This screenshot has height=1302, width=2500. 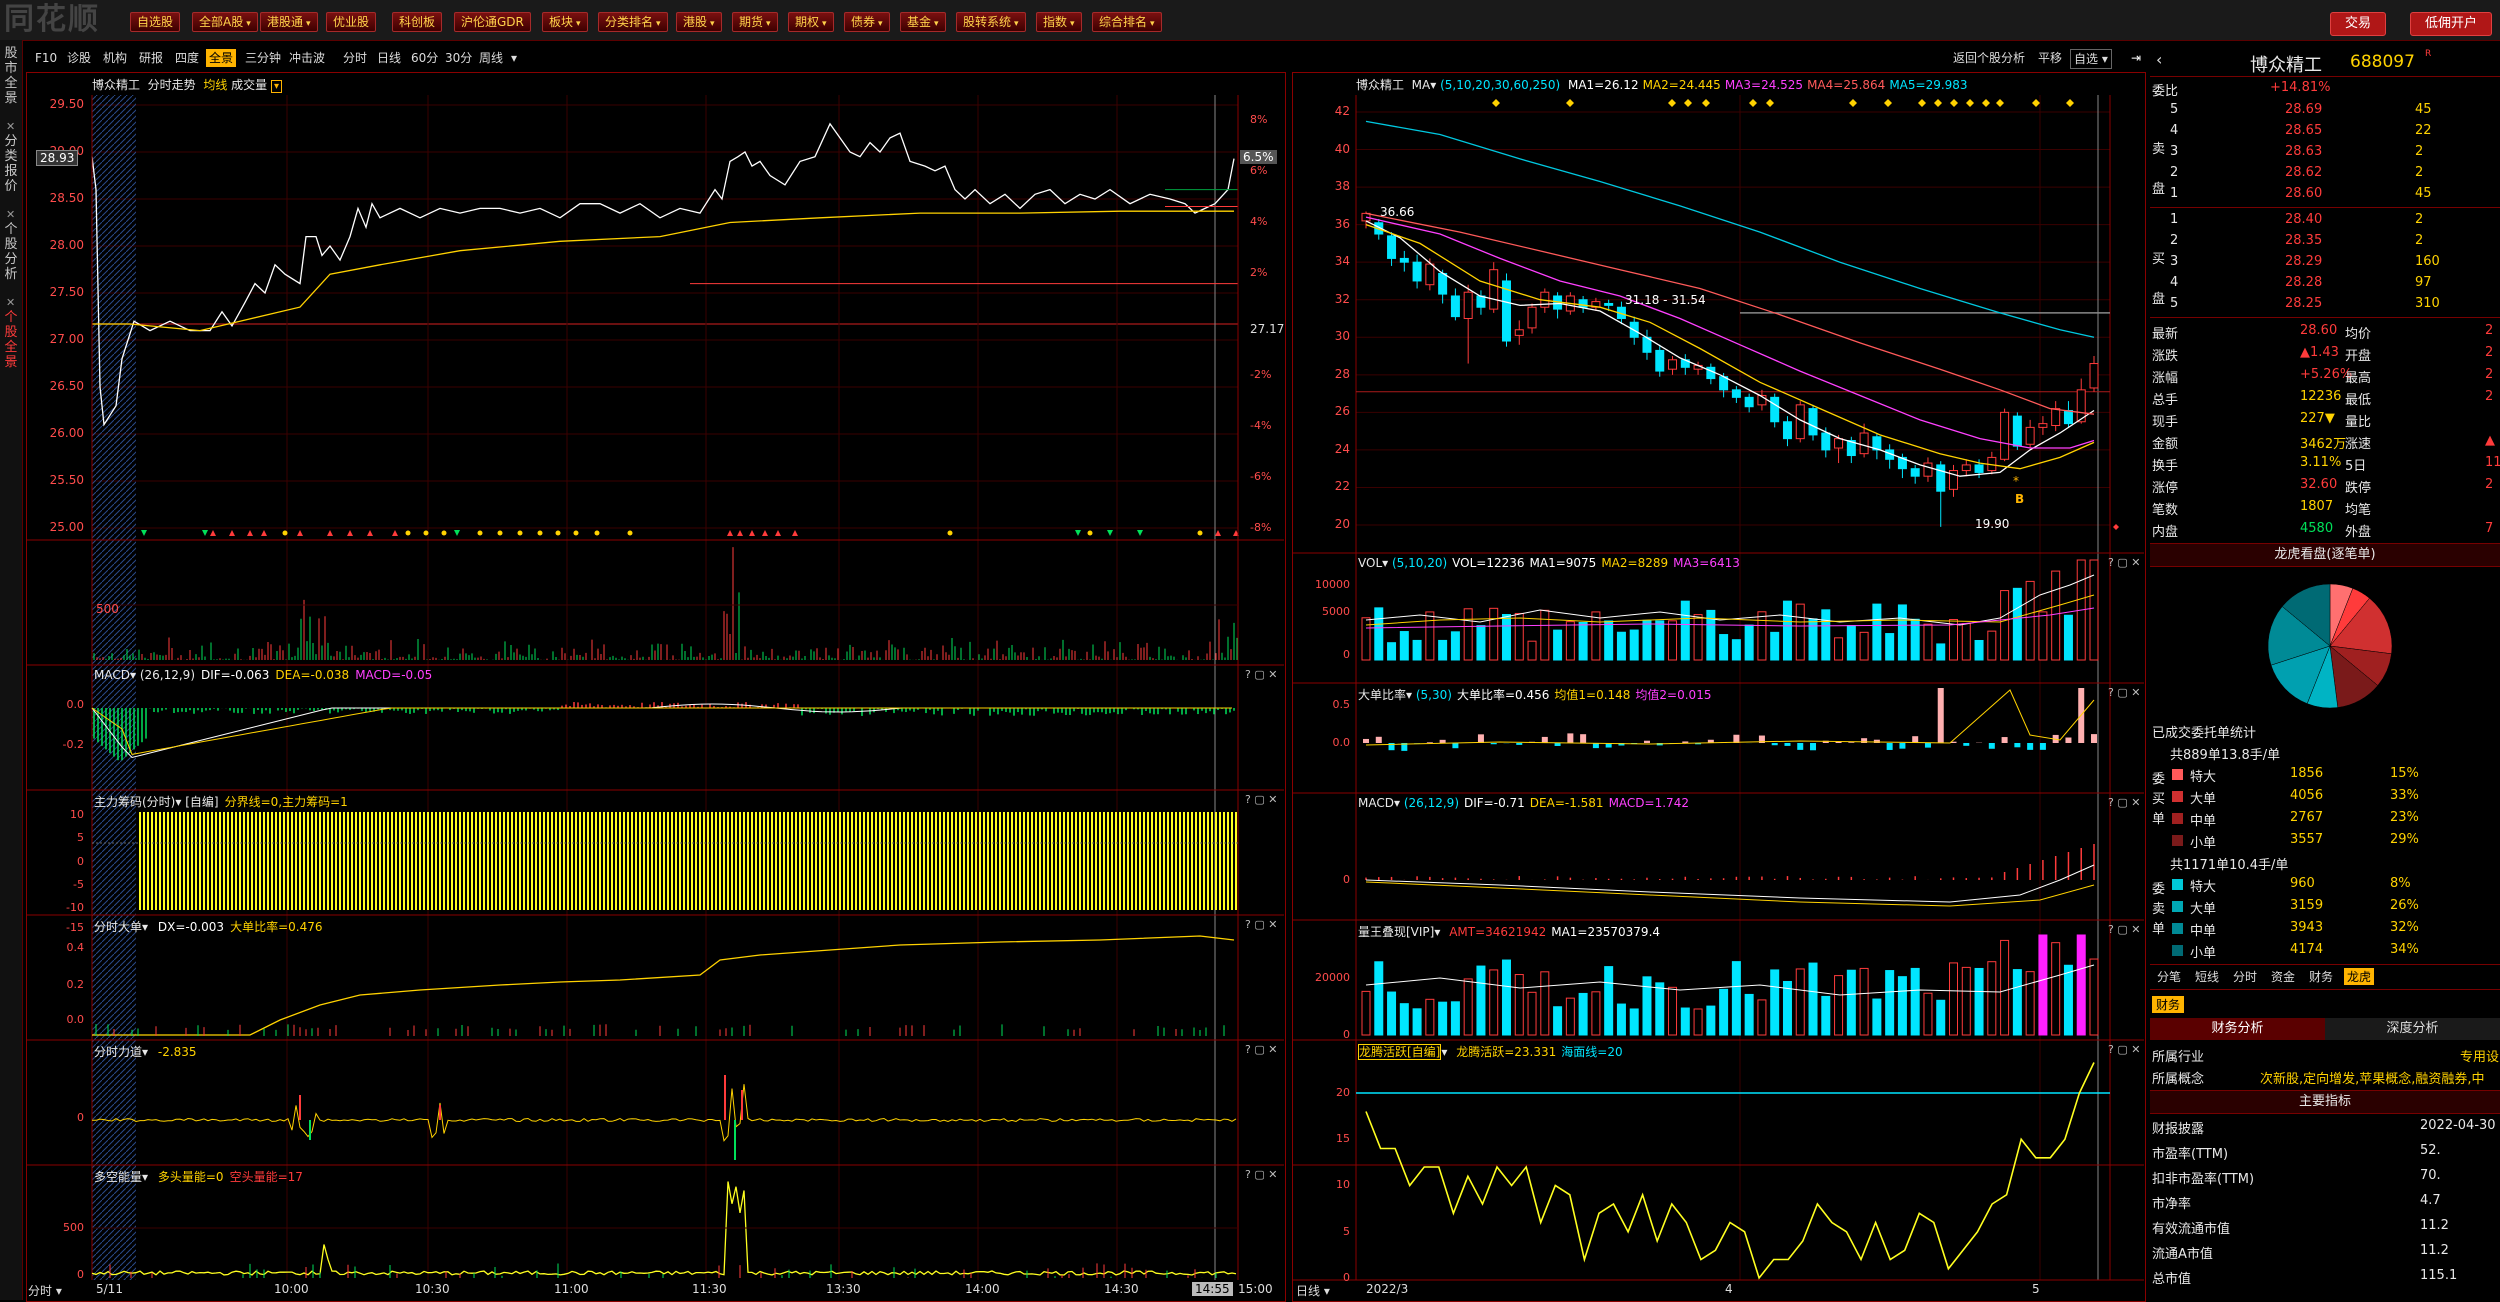 What do you see at coordinates (1320, 224) in the screenshot?
I see `daily-price-tick: 36` at bounding box center [1320, 224].